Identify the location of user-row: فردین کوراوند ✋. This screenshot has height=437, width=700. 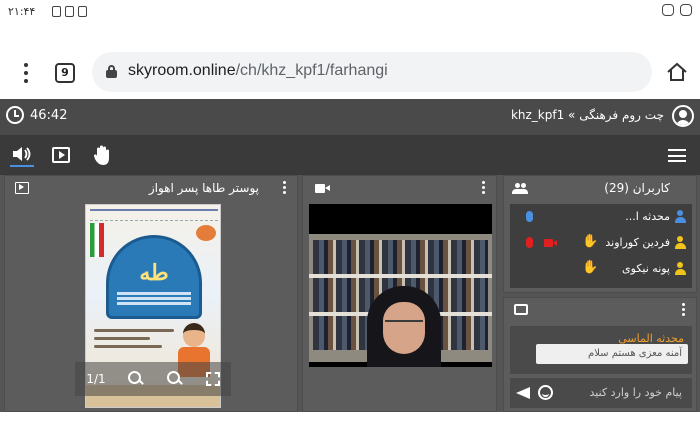
(601, 243).